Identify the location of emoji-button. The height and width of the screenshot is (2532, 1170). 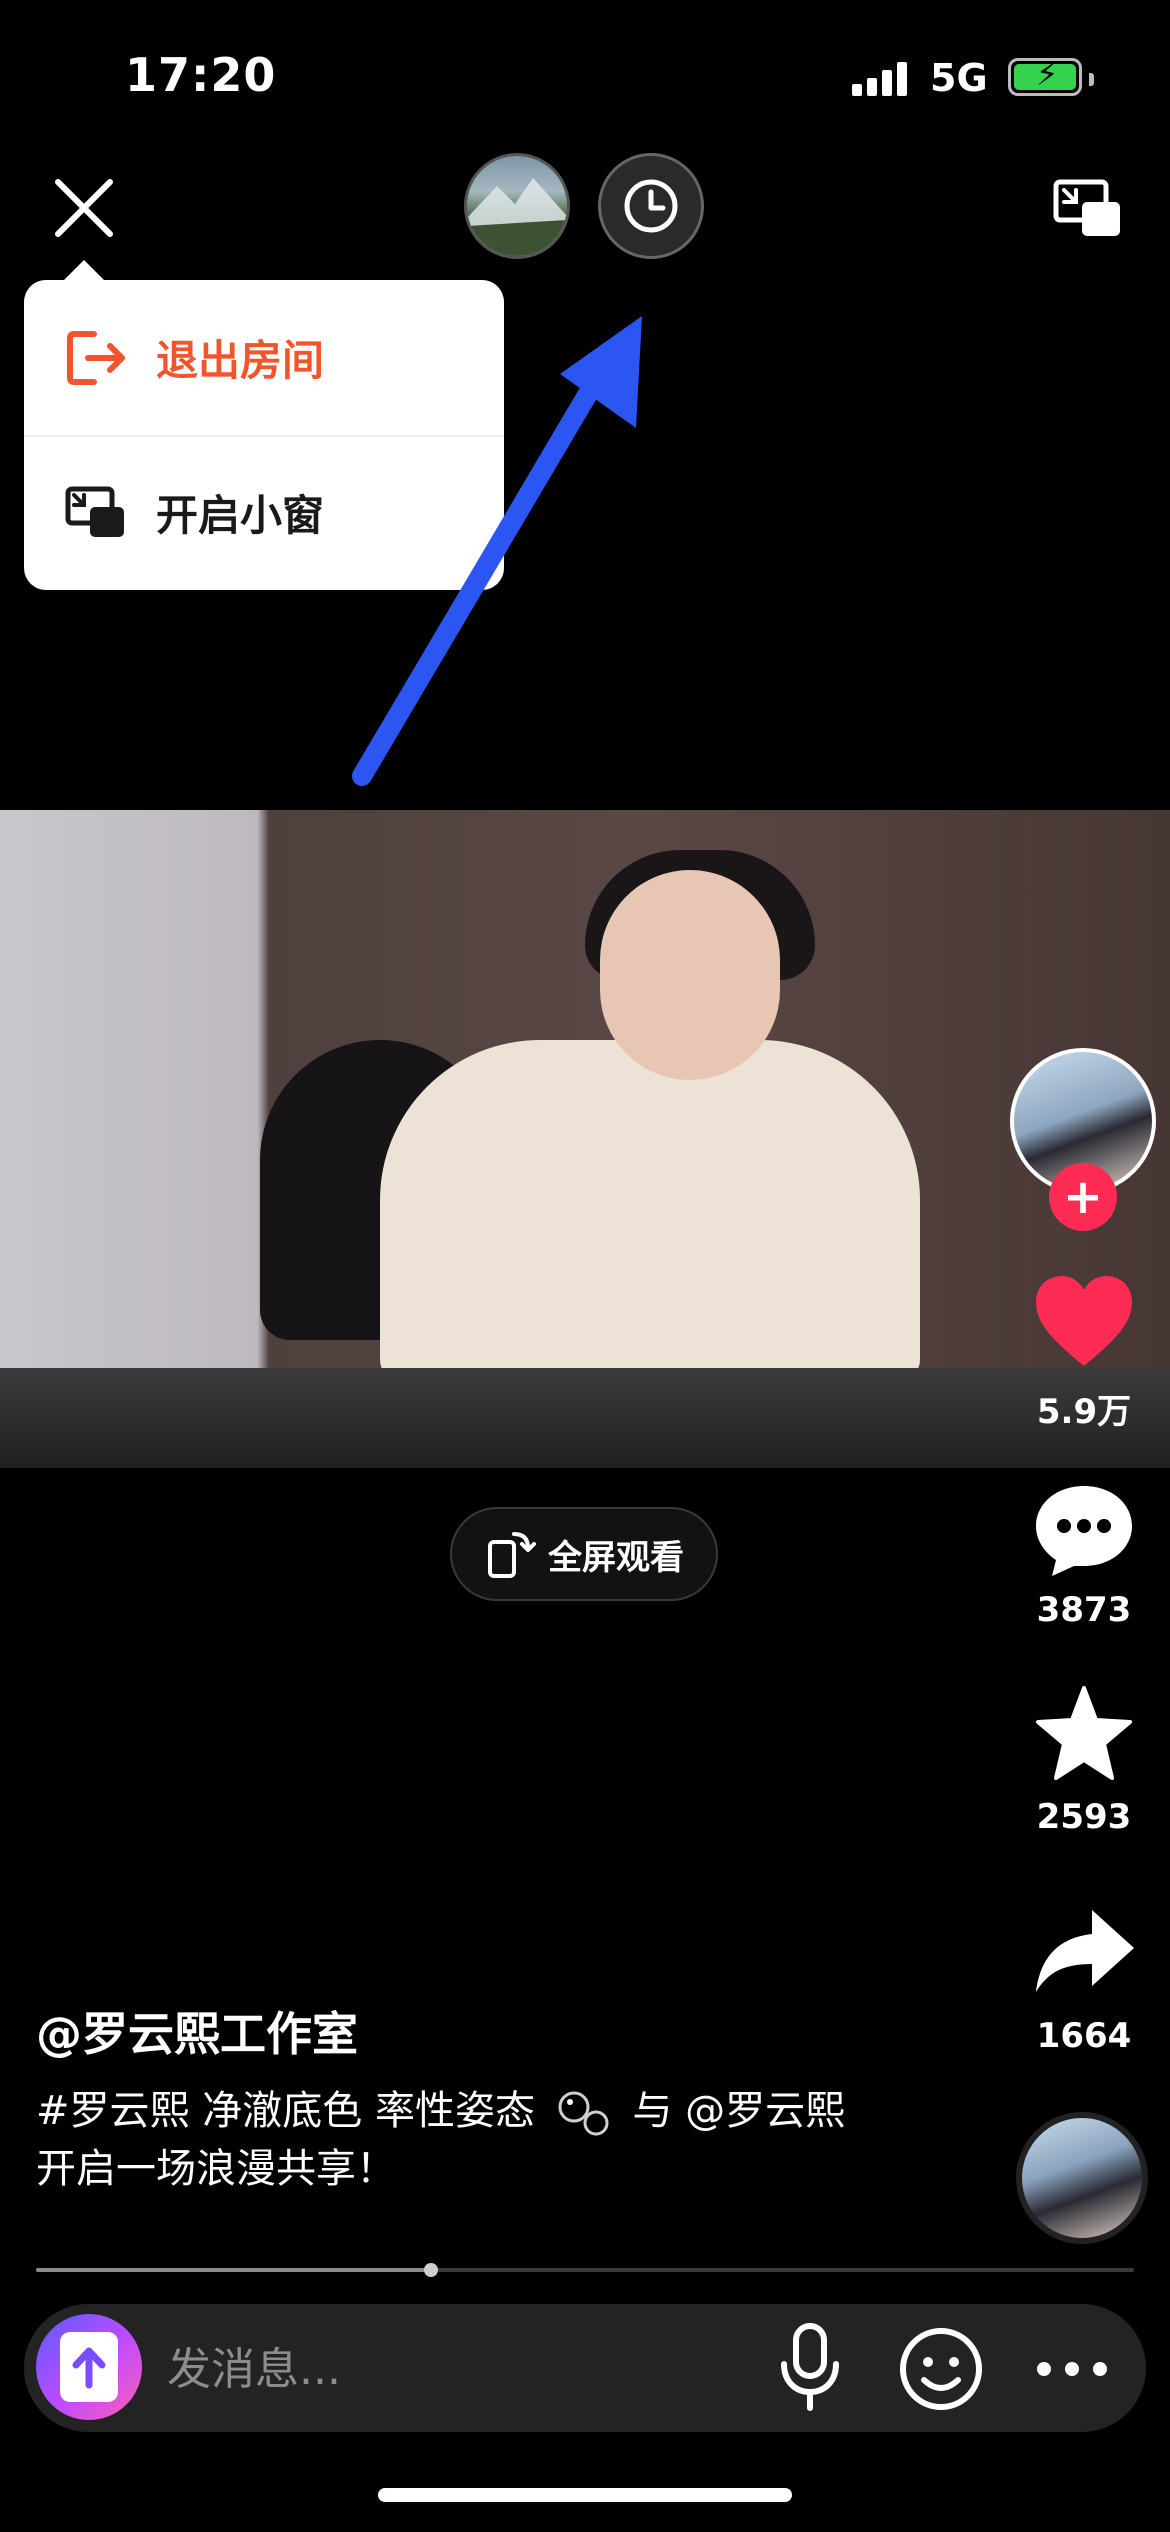
(941, 2369).